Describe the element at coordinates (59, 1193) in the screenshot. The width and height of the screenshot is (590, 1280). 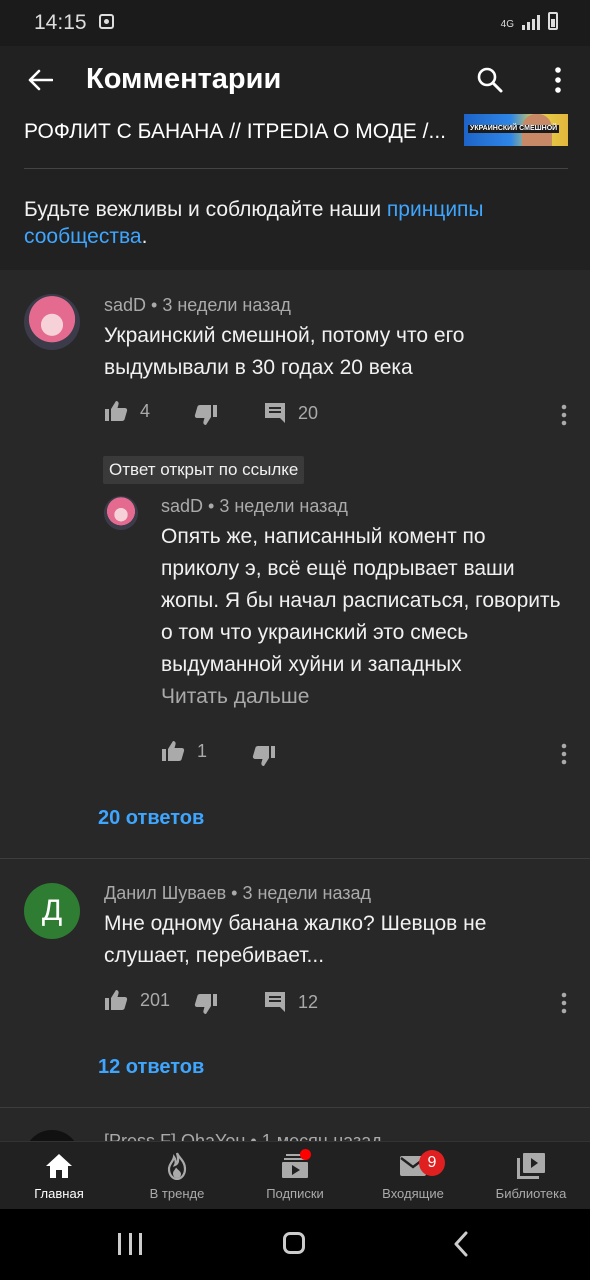
I see `nav-label: Главная` at that location.